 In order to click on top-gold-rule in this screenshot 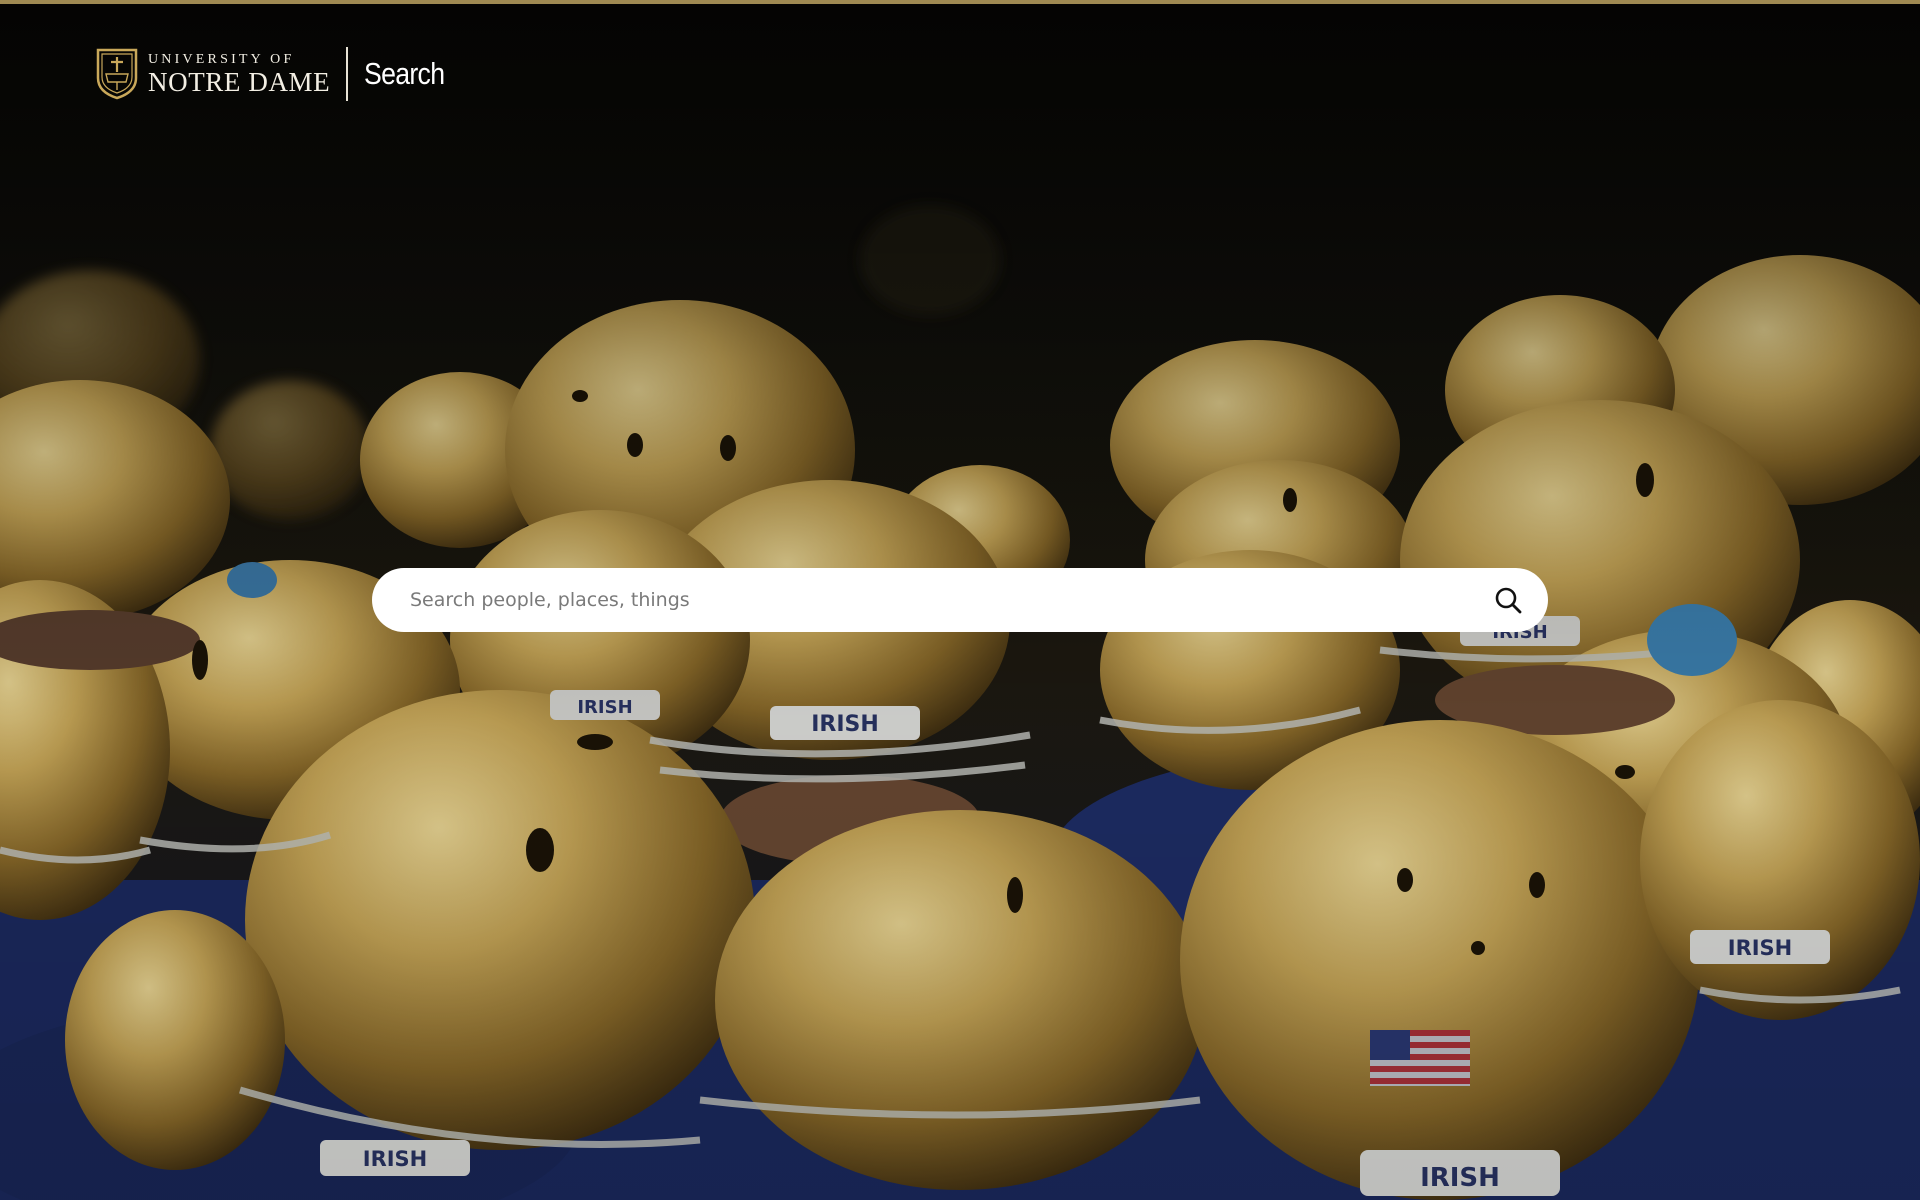, I will do `click(960, 2)`.